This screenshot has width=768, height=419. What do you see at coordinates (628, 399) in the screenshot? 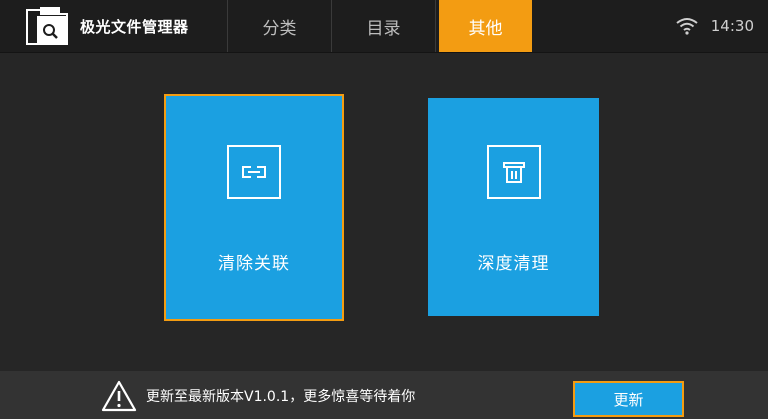
I see `update-button: 更新` at bounding box center [628, 399].